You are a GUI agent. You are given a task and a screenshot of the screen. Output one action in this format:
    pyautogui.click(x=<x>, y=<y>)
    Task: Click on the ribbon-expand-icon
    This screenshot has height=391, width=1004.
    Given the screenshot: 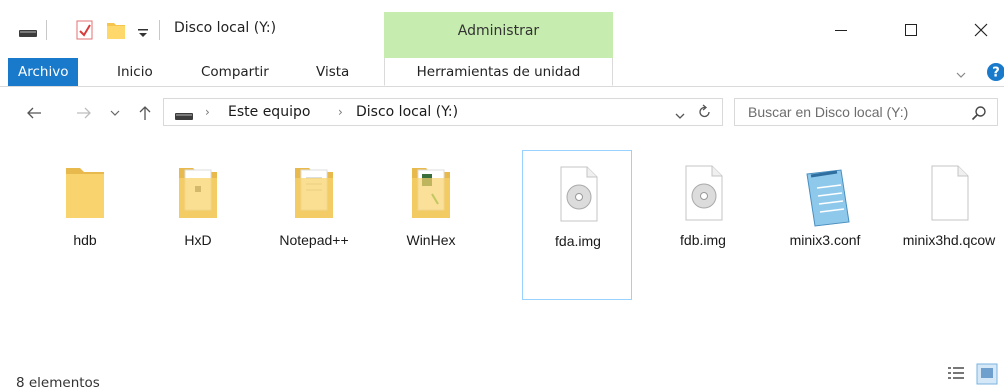 What is the action you would take?
    pyautogui.click(x=961, y=75)
    